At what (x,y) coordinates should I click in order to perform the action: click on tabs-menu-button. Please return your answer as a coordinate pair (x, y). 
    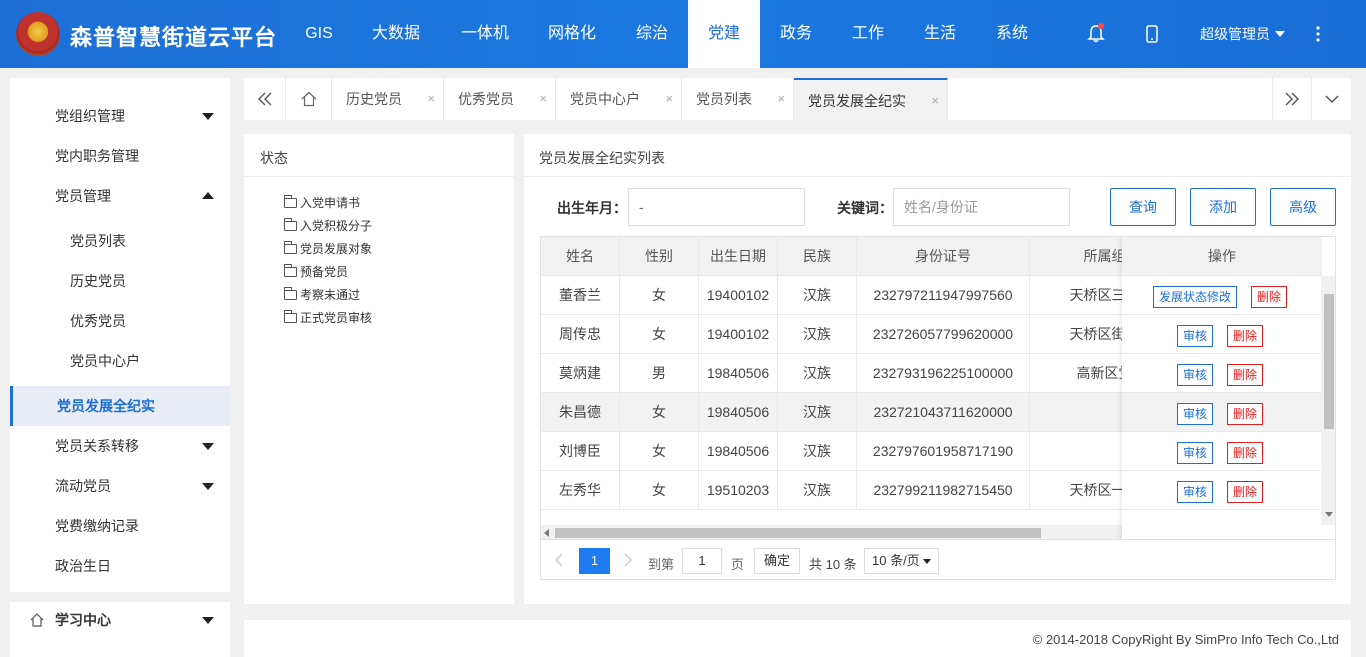
    Looking at the image, I should click on (1331, 99).